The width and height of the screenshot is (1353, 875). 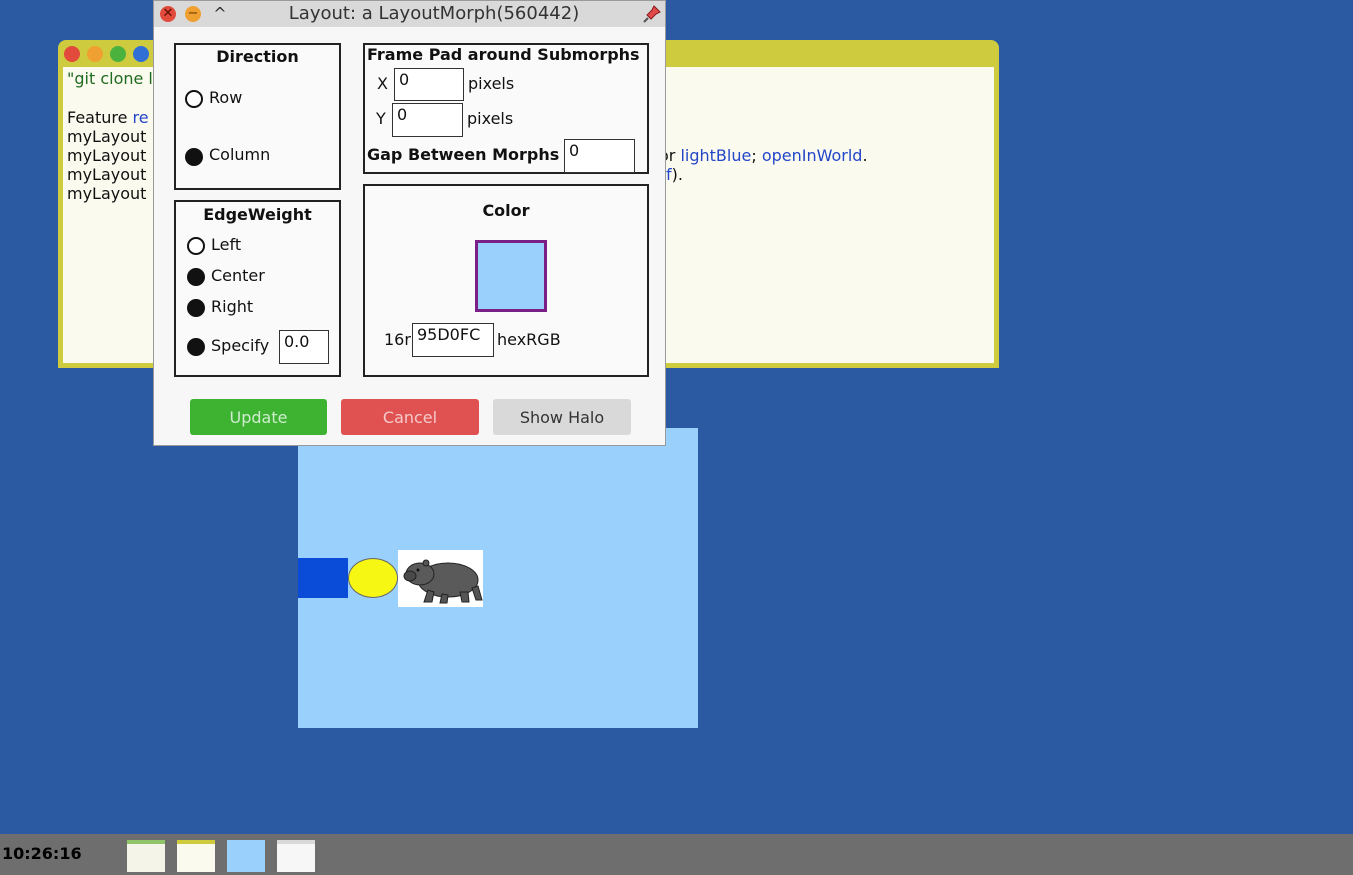 What do you see at coordinates (812, 155) in the screenshot?
I see `code-link: openInWorld` at bounding box center [812, 155].